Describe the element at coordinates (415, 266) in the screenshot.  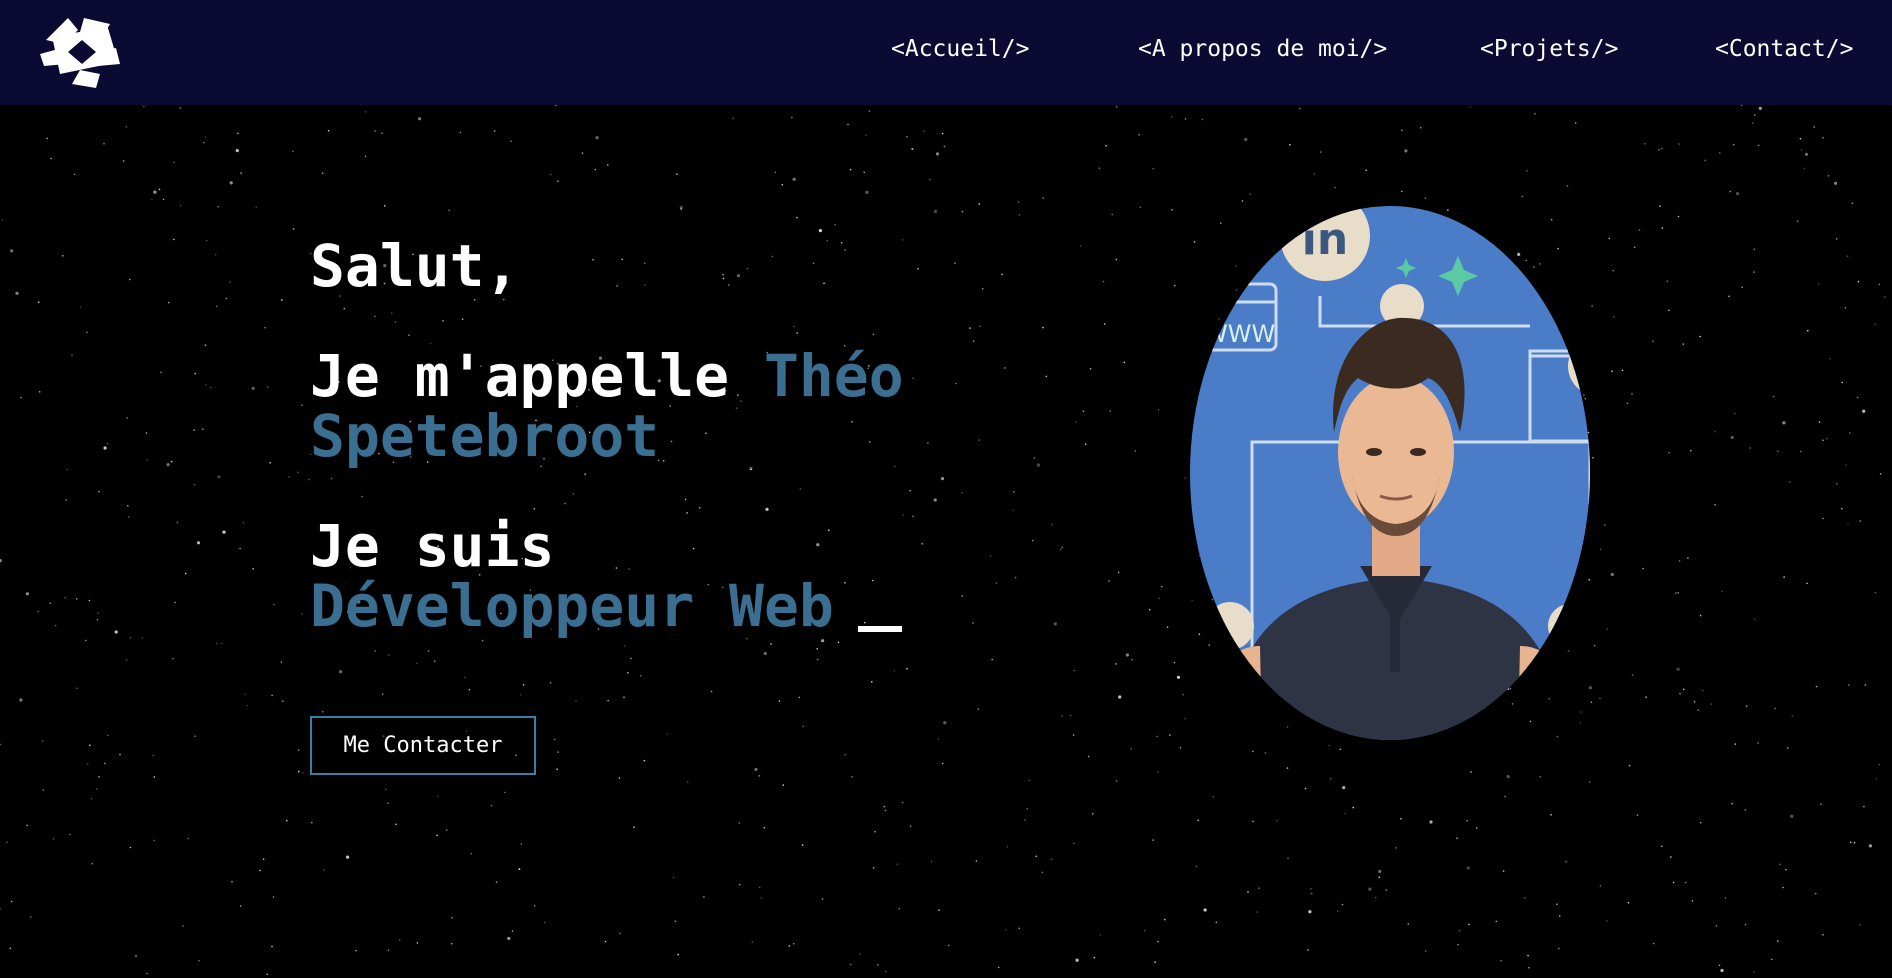
I see `hero-greeting: Salut,` at that location.